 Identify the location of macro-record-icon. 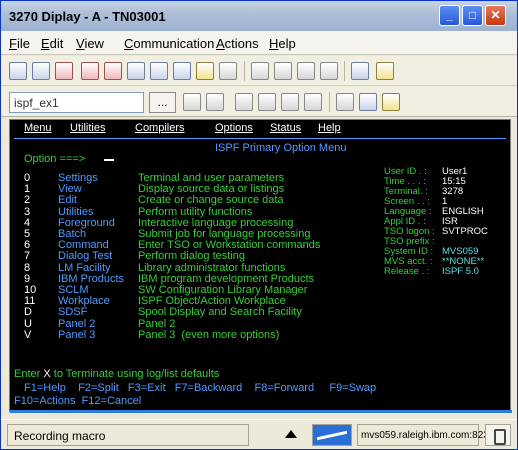
(192, 102).